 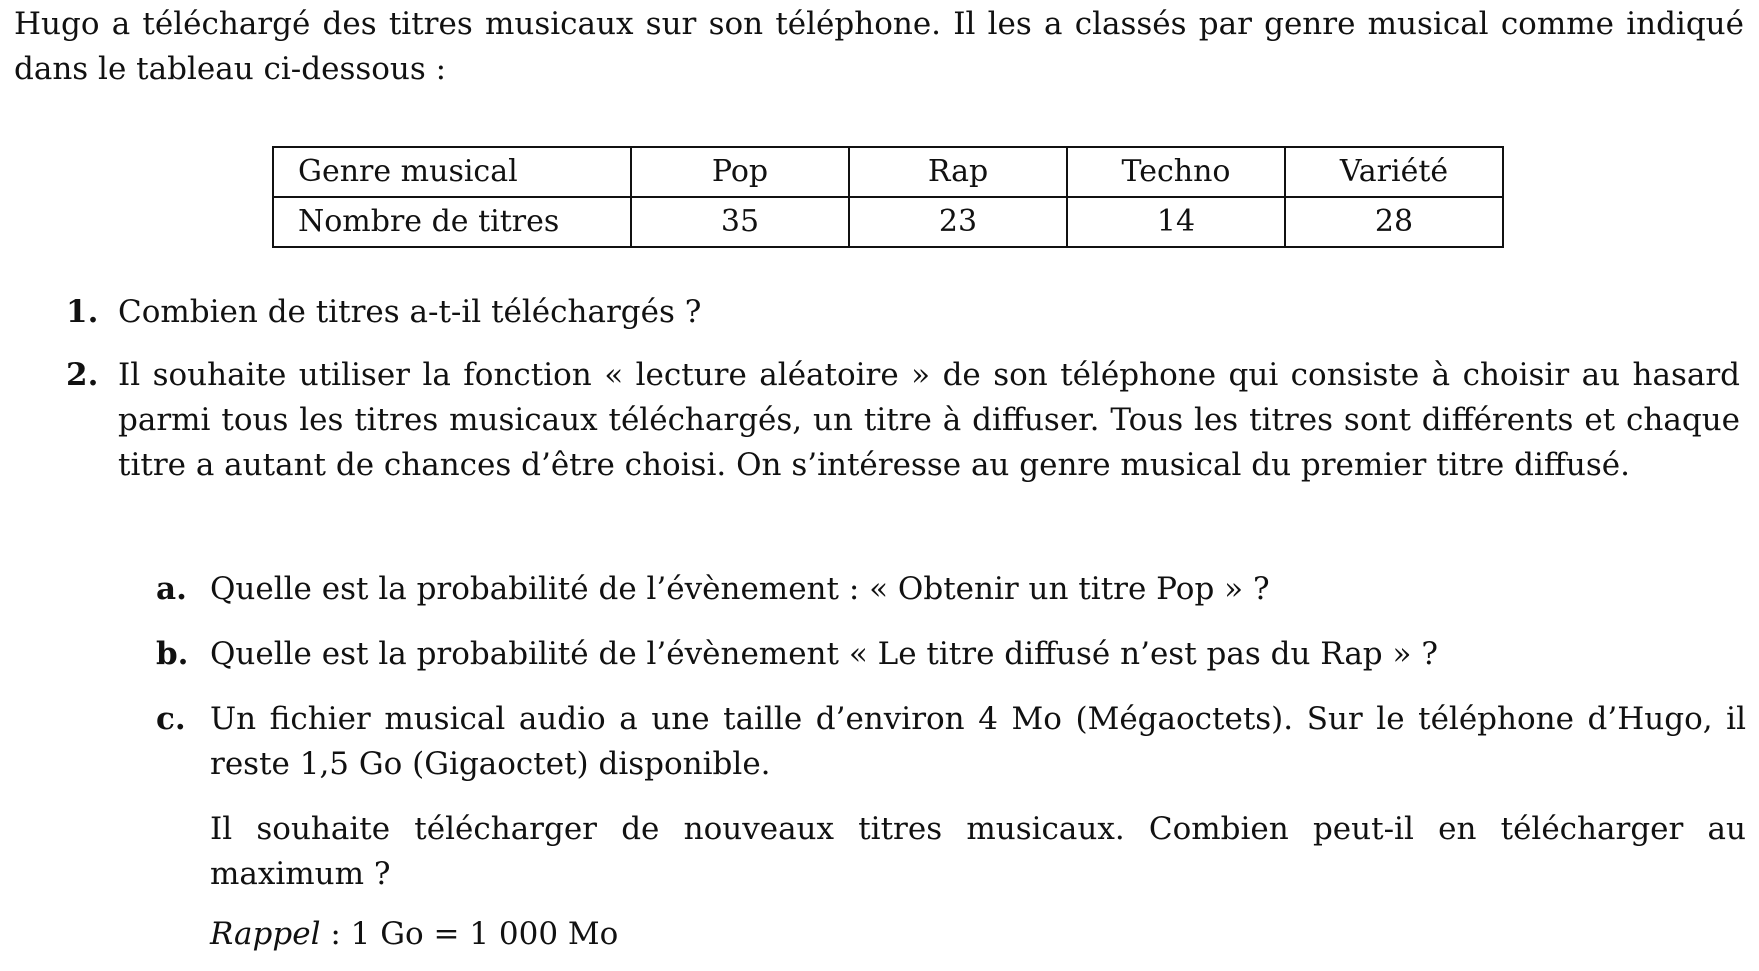 What do you see at coordinates (452, 172) in the screenshot?
I see `header-label-cell: Genre musical` at bounding box center [452, 172].